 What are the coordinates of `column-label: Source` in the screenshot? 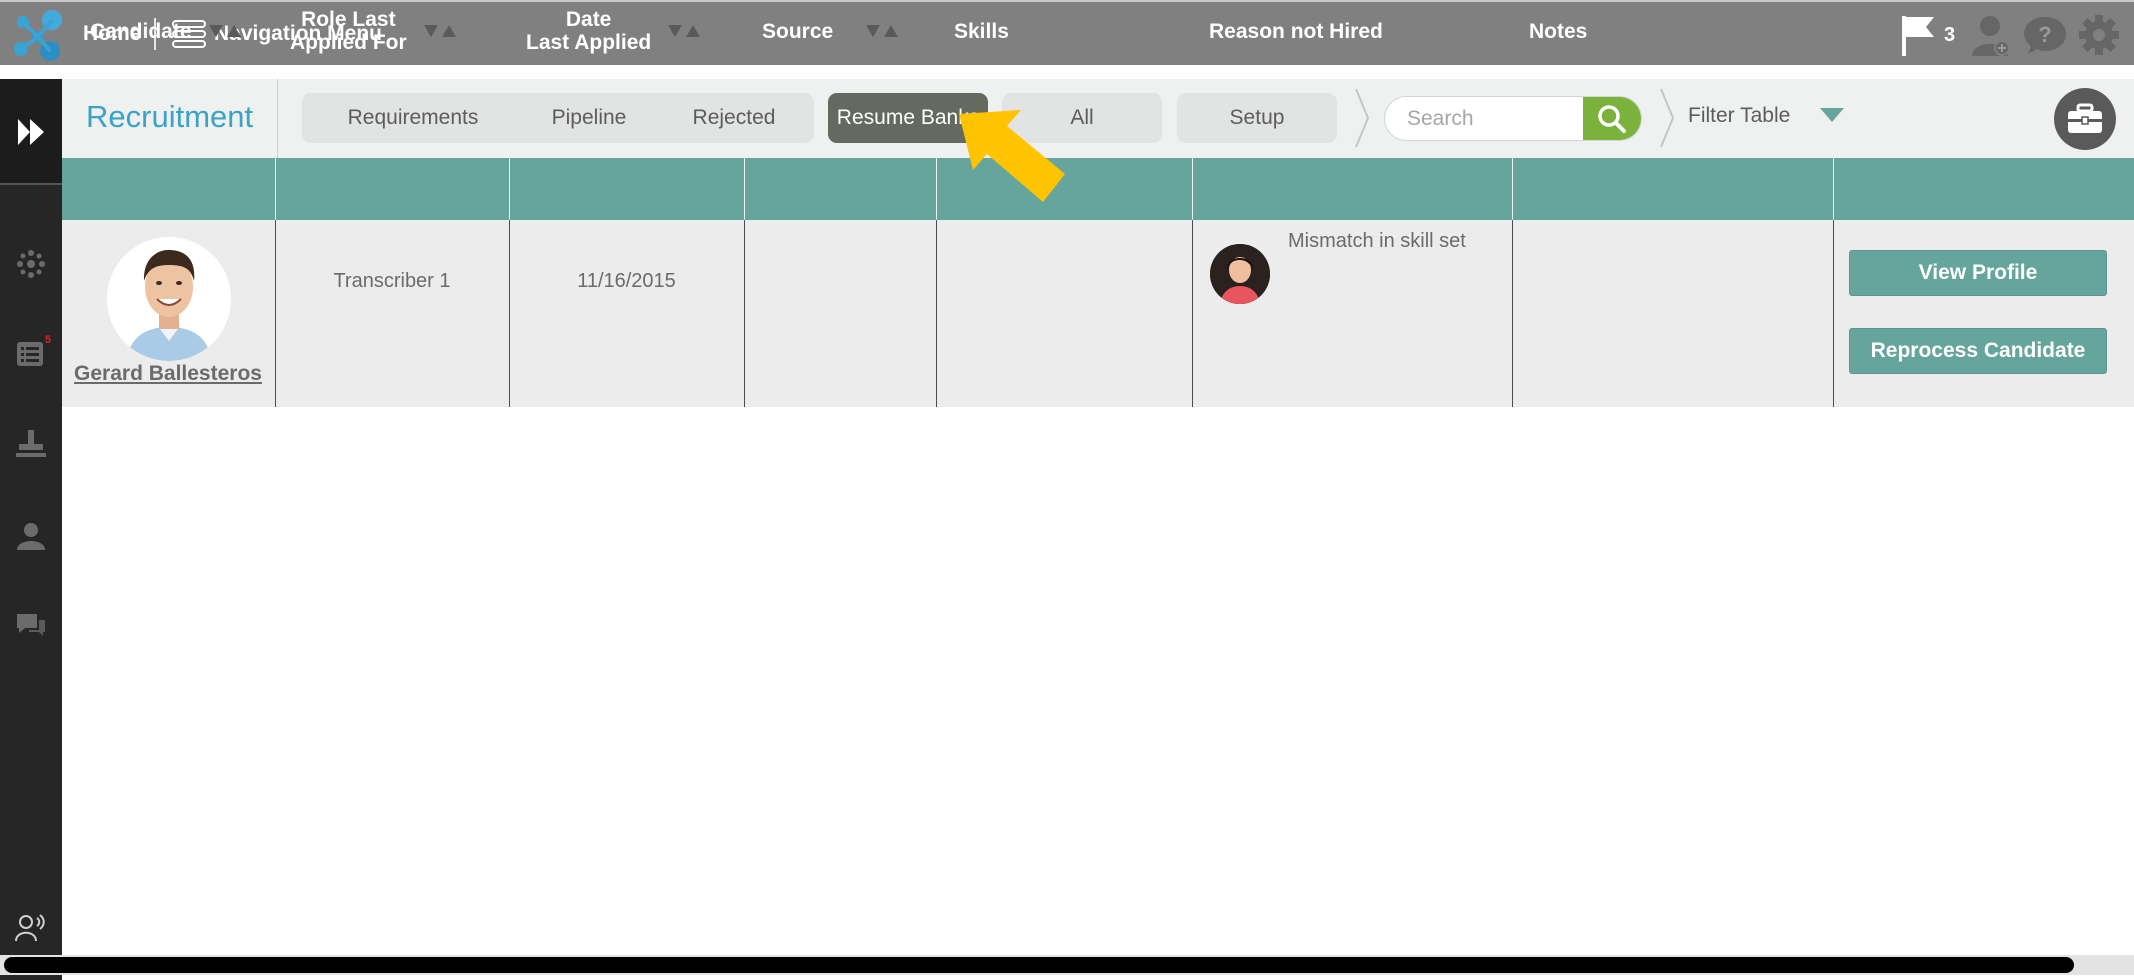 It's located at (798, 31).